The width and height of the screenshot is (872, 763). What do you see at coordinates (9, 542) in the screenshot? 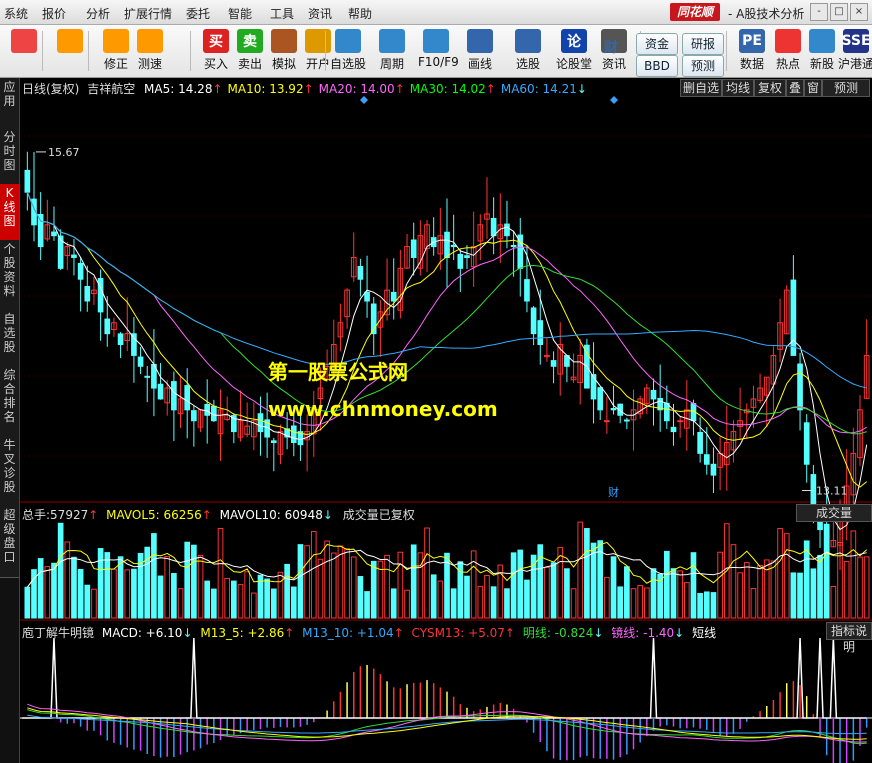
I see `sidebar-tab-7: 超级盘口` at bounding box center [9, 542].